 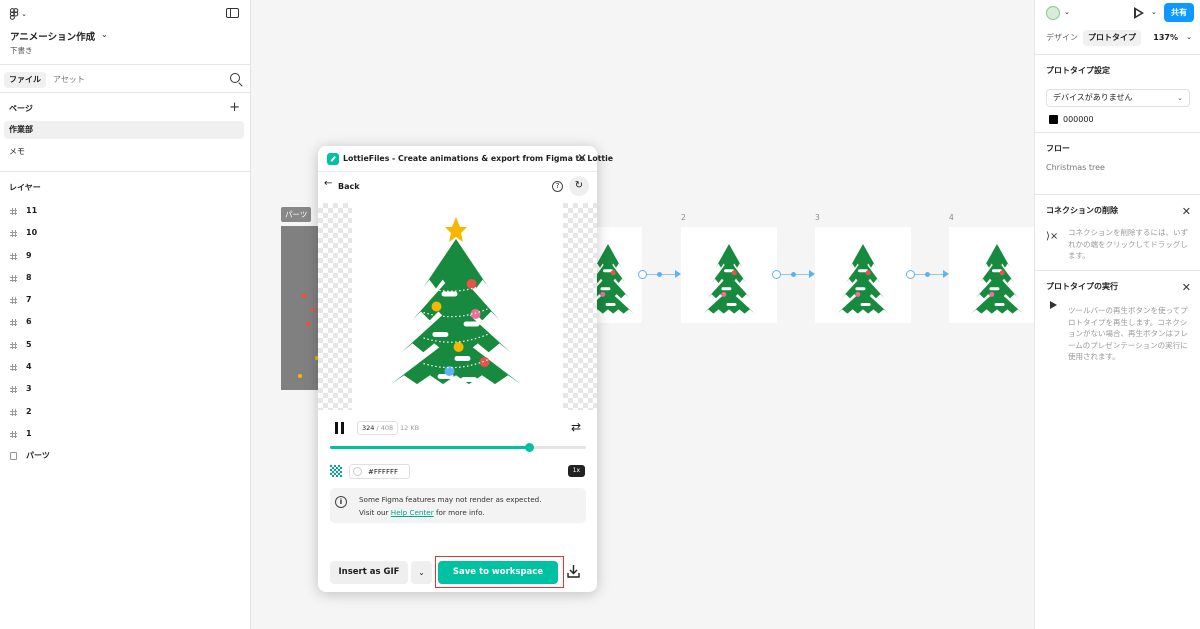 What do you see at coordinates (1058, 148) in the screenshot?
I see `flow-title: フロー` at bounding box center [1058, 148].